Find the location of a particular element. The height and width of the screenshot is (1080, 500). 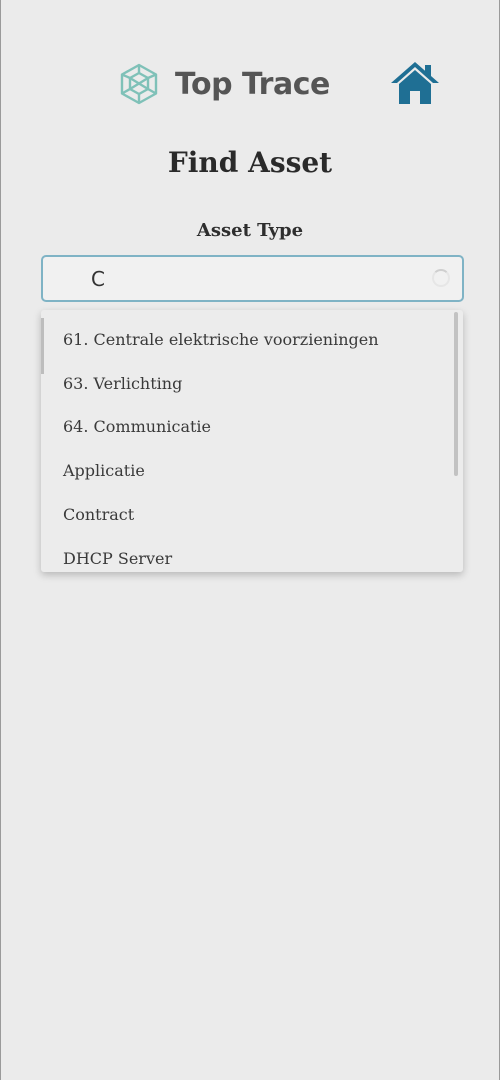

page-title: Find Asset is located at coordinates (250, 162).